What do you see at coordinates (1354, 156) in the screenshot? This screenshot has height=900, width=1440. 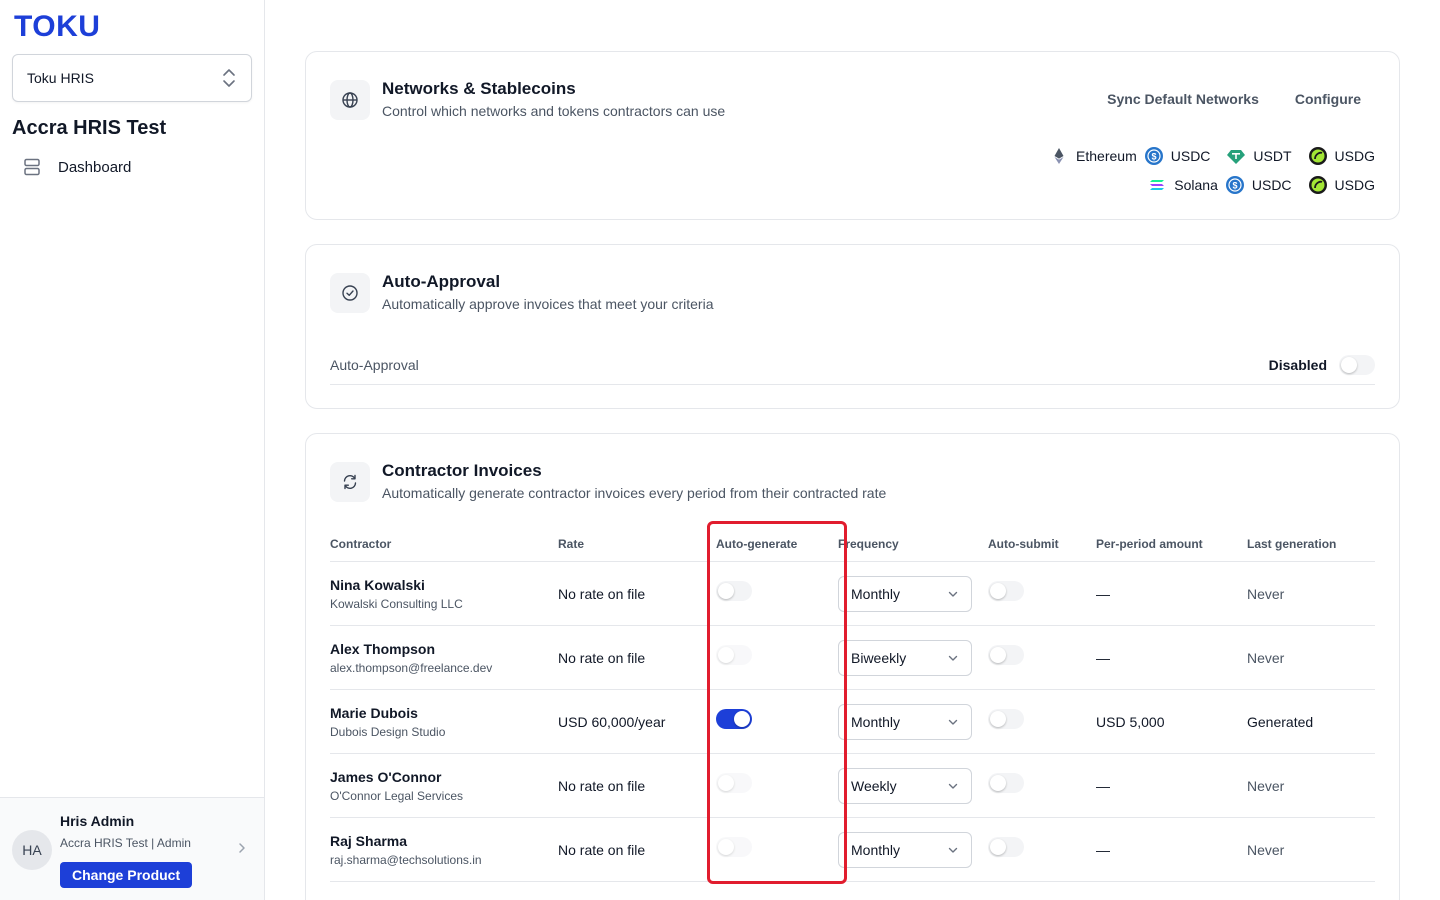 I see `token-usdg: USDG` at bounding box center [1354, 156].